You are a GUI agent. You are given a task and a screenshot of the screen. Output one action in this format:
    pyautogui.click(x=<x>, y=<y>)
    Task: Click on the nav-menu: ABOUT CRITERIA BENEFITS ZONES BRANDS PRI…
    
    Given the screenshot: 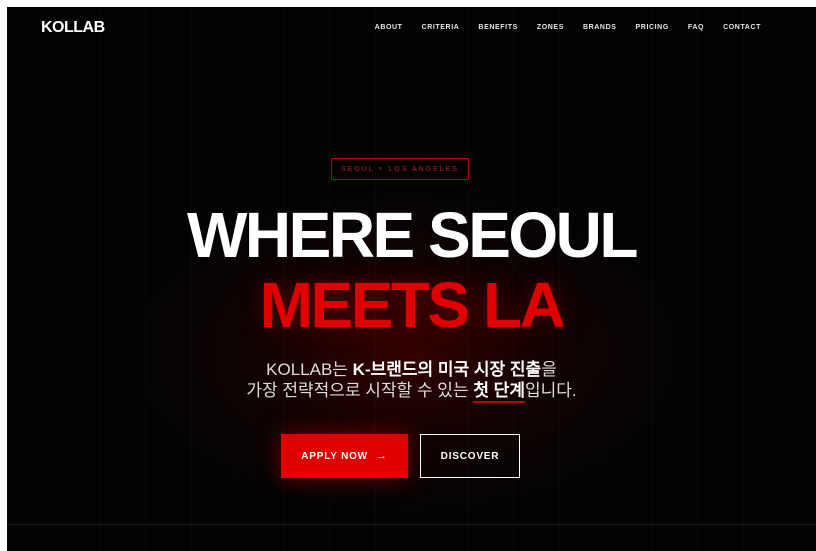 What is the action you would take?
    pyautogui.click(x=568, y=27)
    